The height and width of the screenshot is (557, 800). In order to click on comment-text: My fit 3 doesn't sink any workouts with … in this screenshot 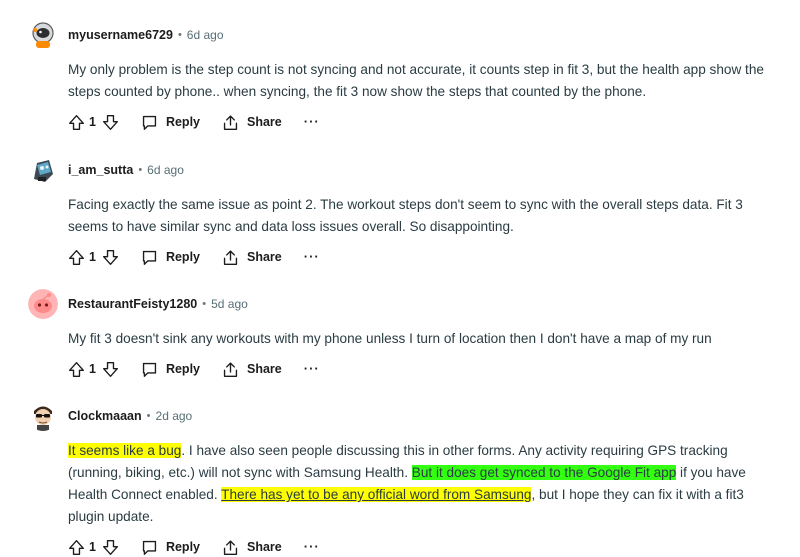, I will do `click(390, 338)`.